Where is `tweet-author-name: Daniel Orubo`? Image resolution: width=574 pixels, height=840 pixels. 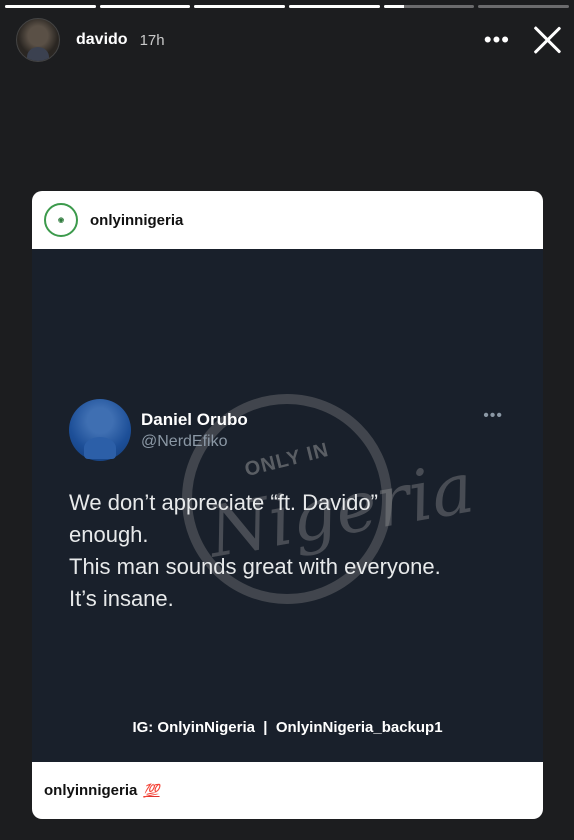
tweet-author-name: Daniel Orubo is located at coordinates (194, 419).